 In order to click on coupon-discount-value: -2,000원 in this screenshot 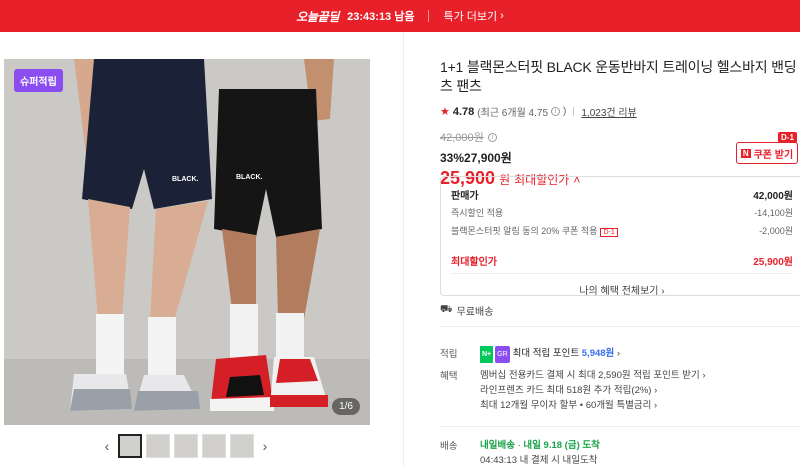, I will do `click(776, 230)`.